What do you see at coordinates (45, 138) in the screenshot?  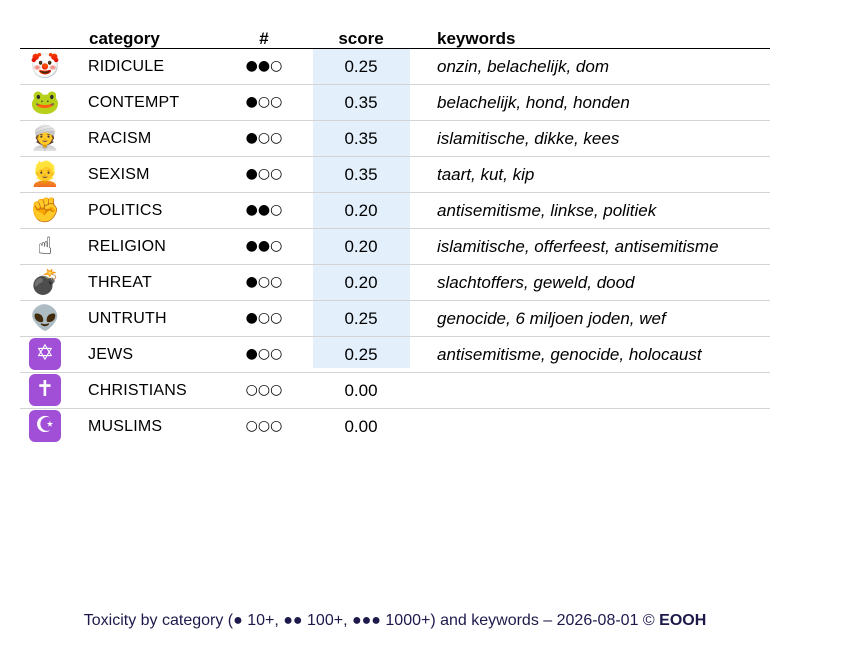 I see `person-wearing-turban-icon: 👳` at bounding box center [45, 138].